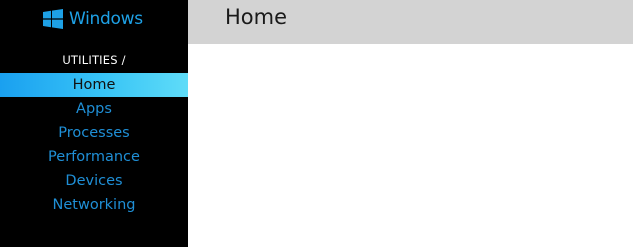  What do you see at coordinates (53, 19) in the screenshot?
I see `windows-logo-icon` at bounding box center [53, 19].